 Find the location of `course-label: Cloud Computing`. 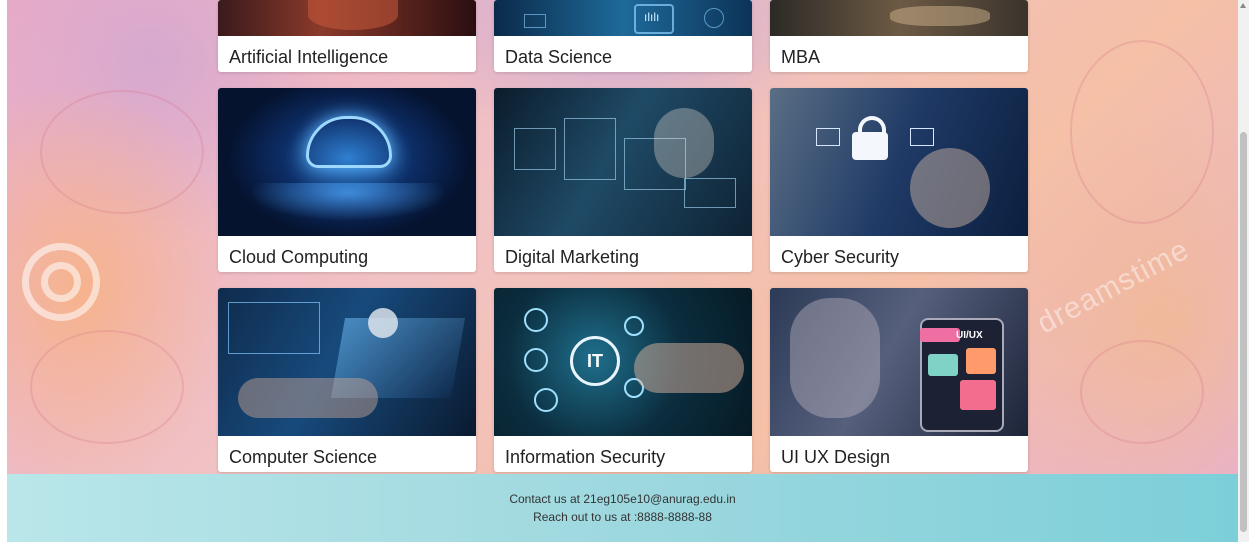

course-label: Cloud Computing is located at coordinates (299, 257).